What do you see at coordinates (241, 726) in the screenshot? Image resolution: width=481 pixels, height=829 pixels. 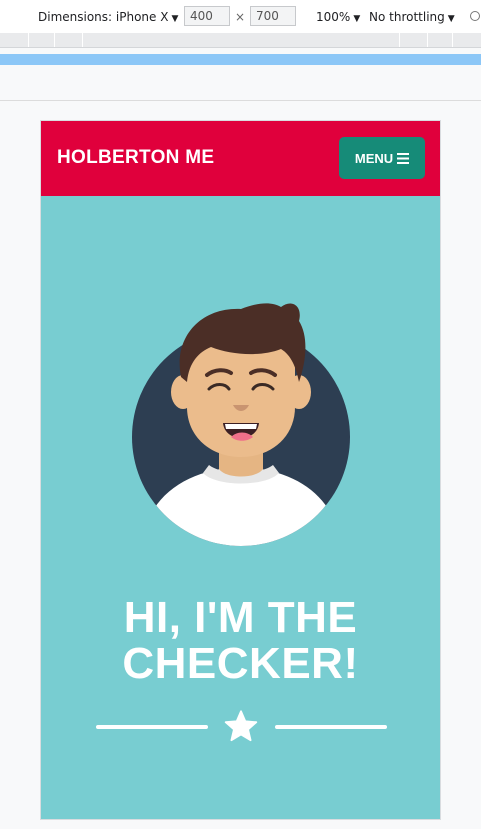 I see `star-icon` at bounding box center [241, 726].